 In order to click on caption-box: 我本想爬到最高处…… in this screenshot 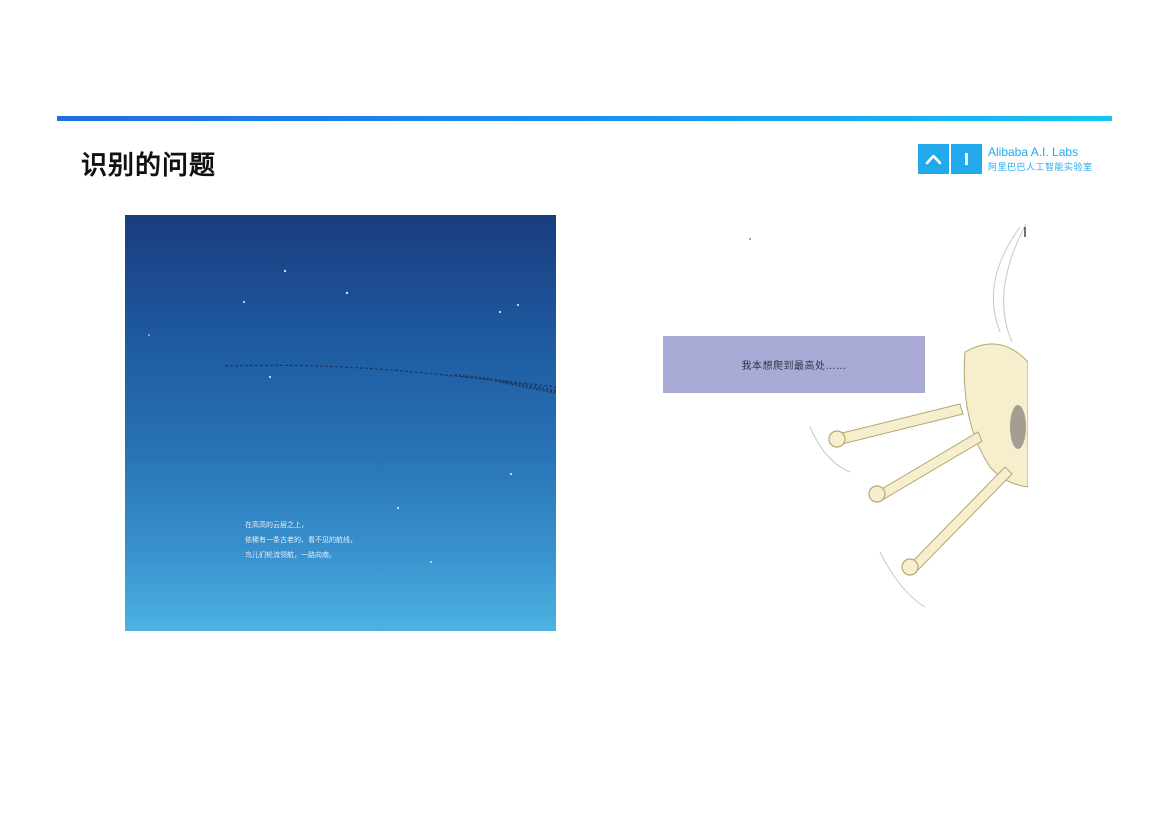, I will do `click(794, 364)`.